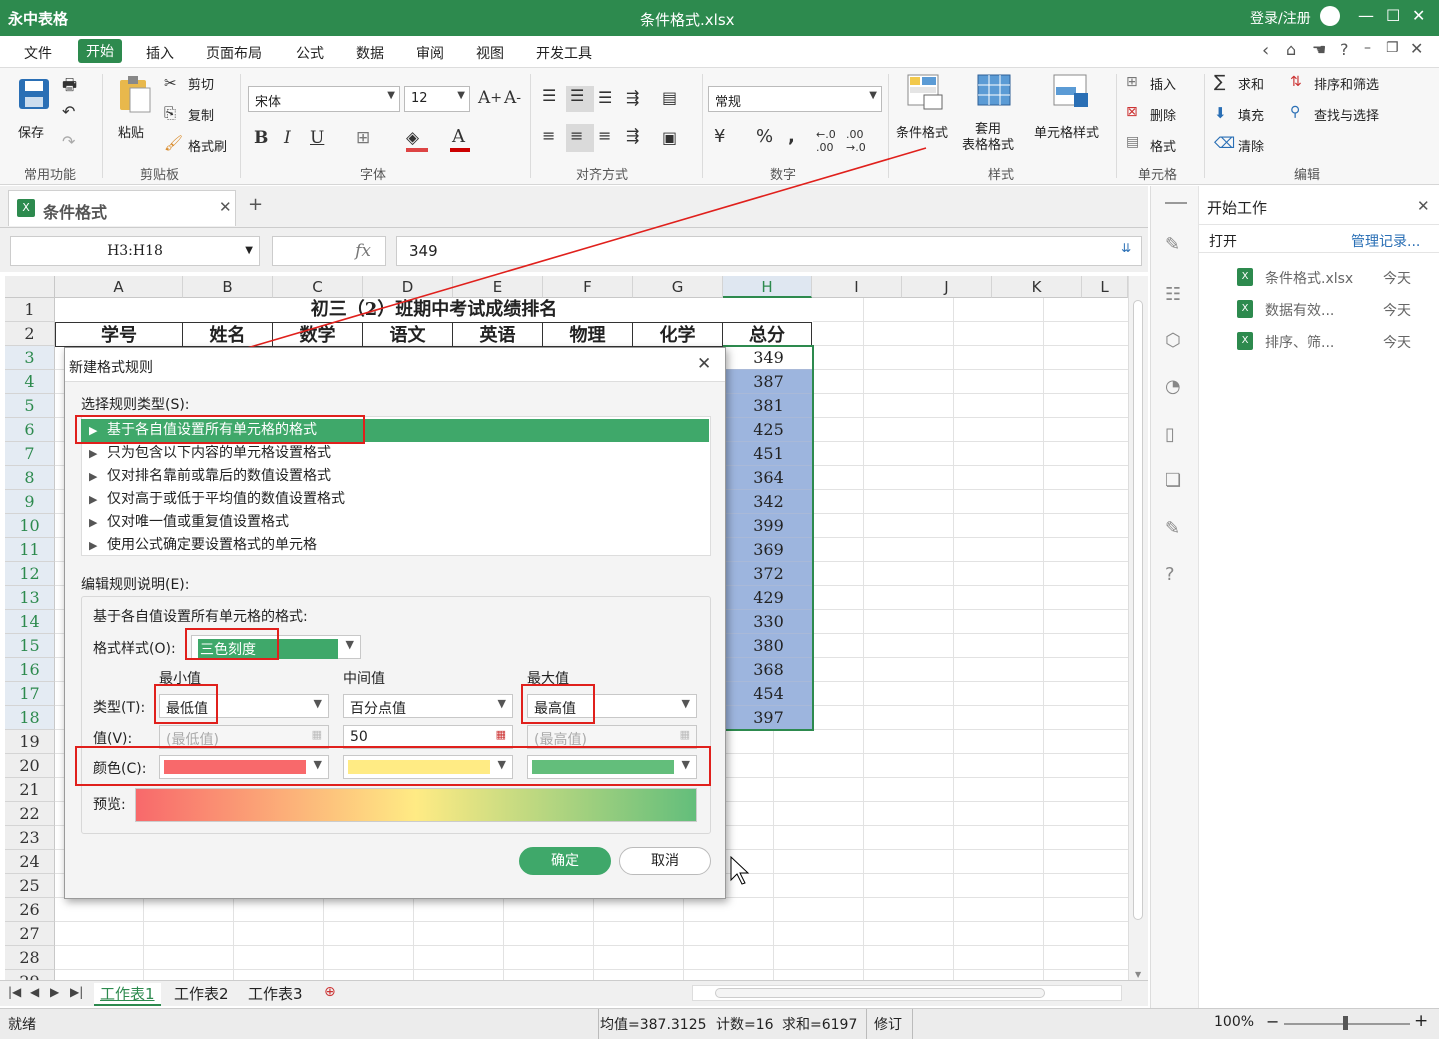 The height and width of the screenshot is (1039, 1439). What do you see at coordinates (30, 838) in the screenshot?
I see `row-header: 23` at bounding box center [30, 838].